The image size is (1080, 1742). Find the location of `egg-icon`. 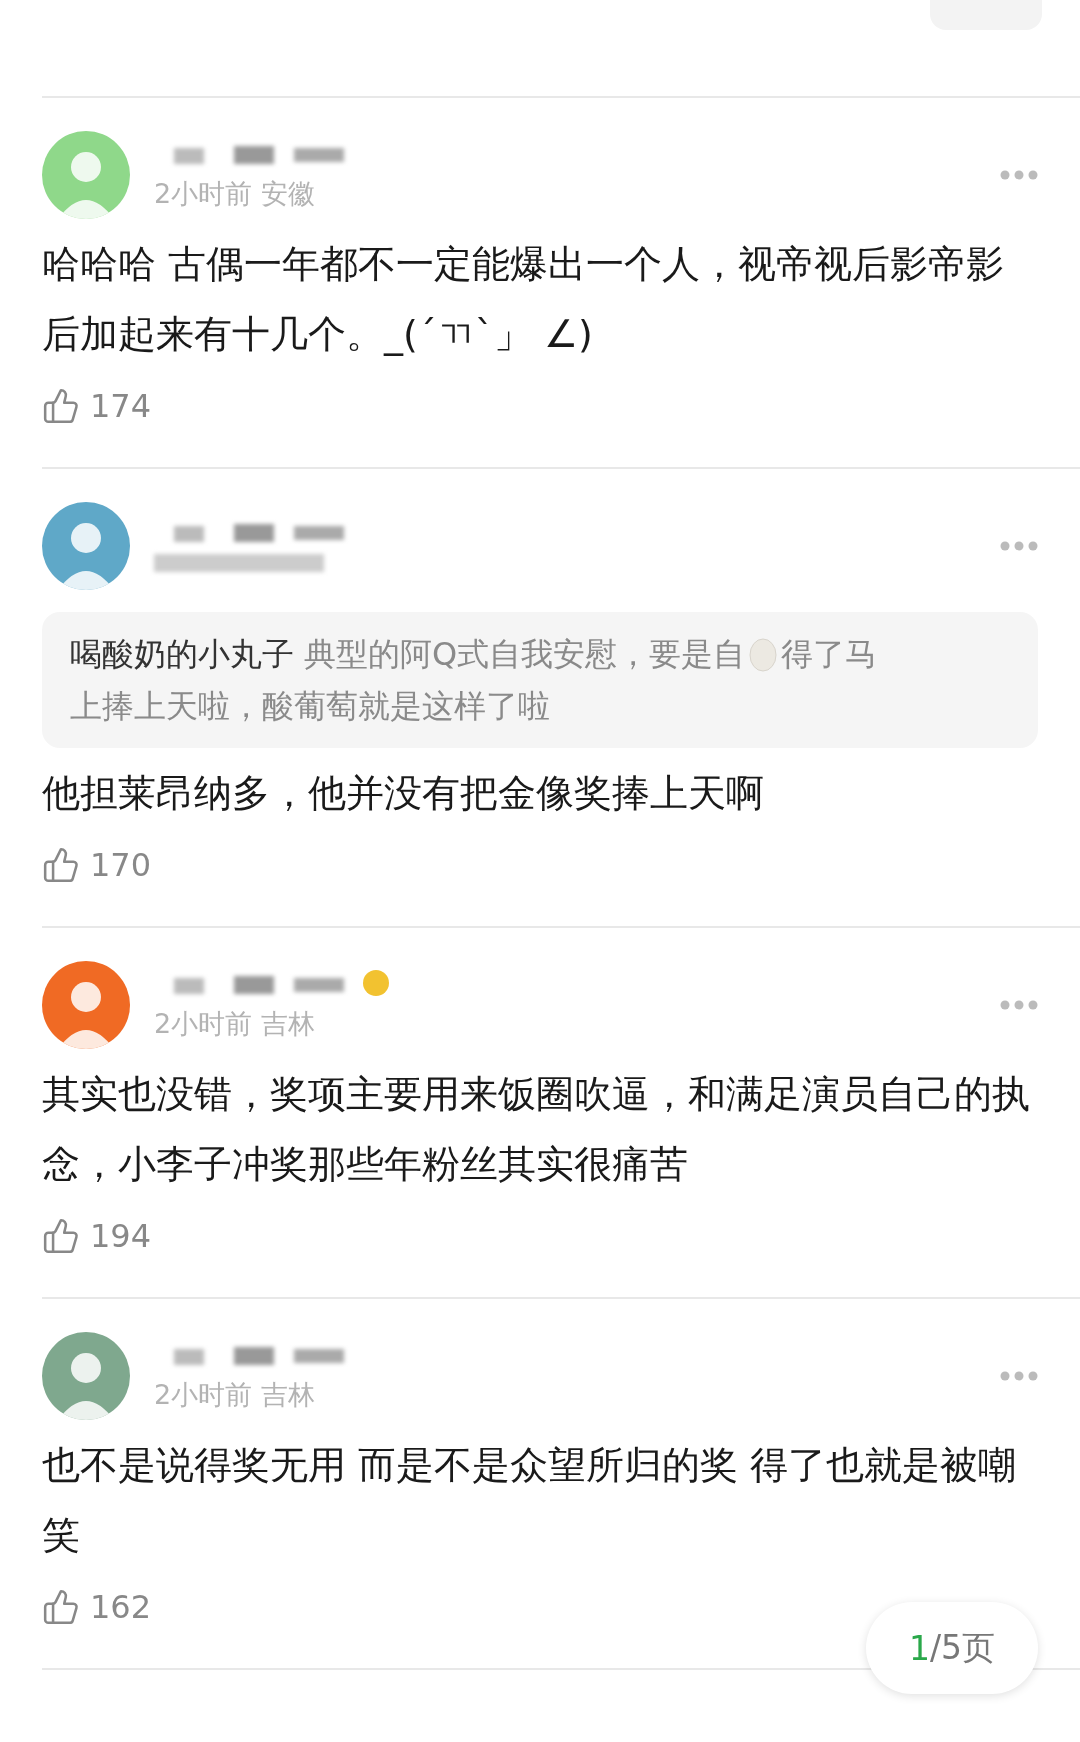

egg-icon is located at coordinates (763, 654).